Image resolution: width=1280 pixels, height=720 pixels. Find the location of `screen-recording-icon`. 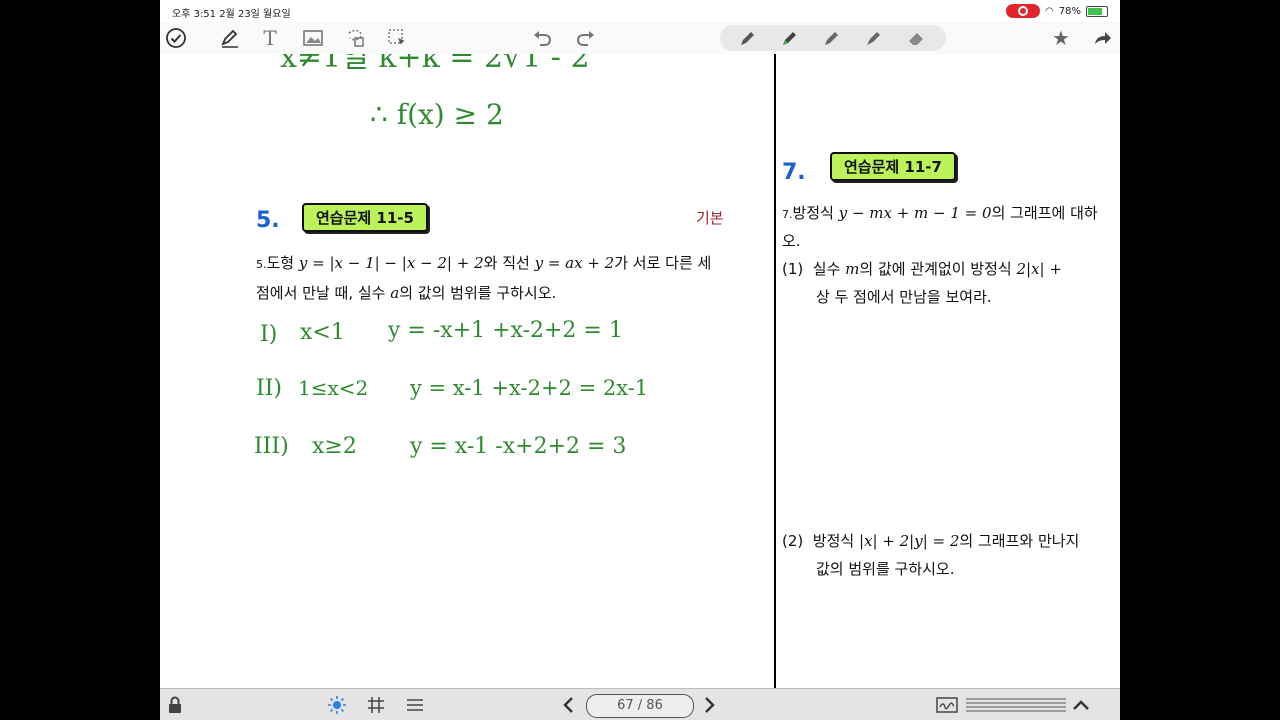

screen-recording-icon is located at coordinates (1023, 11).